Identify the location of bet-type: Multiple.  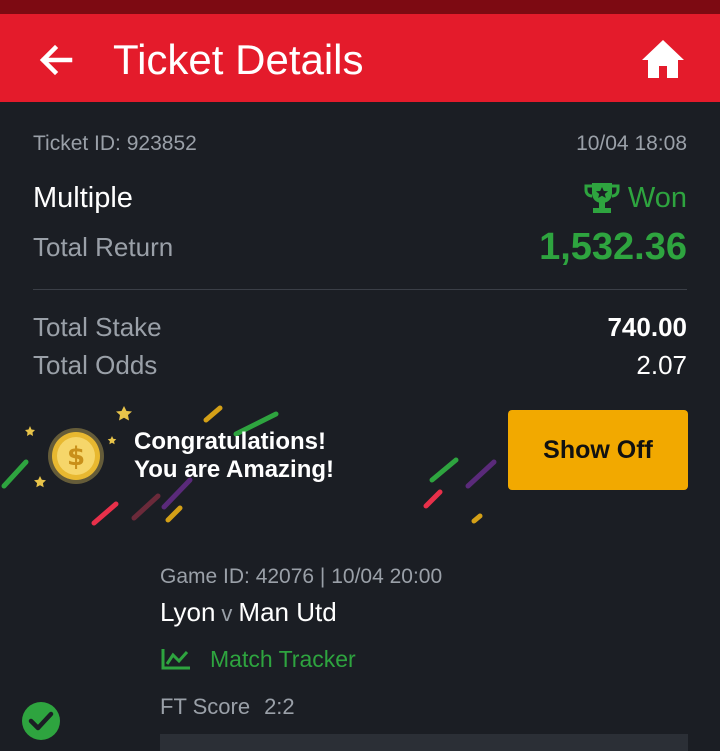
(83, 198).